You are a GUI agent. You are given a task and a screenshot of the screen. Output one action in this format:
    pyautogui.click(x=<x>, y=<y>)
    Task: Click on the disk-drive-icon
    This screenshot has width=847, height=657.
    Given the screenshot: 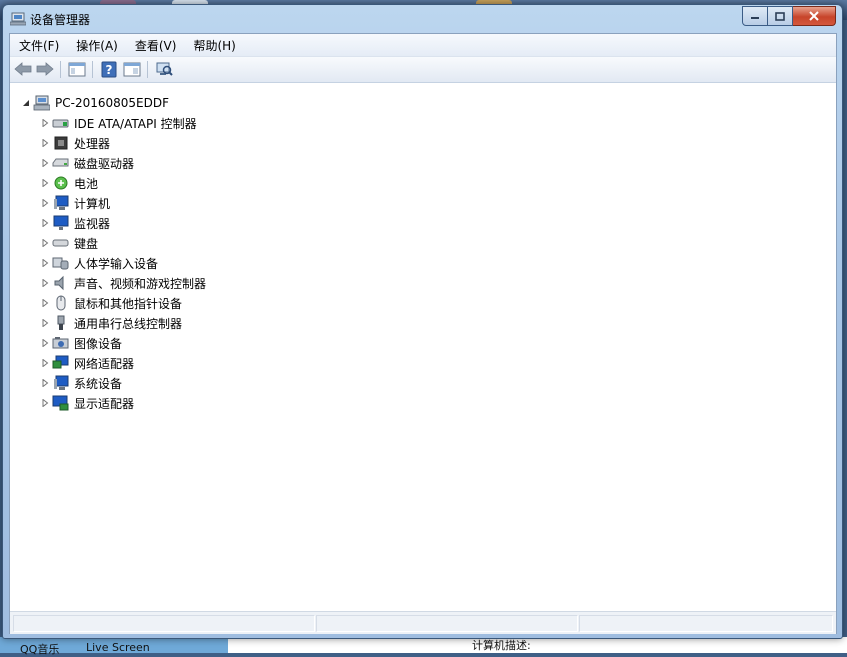 What is the action you would take?
    pyautogui.click(x=60, y=163)
    